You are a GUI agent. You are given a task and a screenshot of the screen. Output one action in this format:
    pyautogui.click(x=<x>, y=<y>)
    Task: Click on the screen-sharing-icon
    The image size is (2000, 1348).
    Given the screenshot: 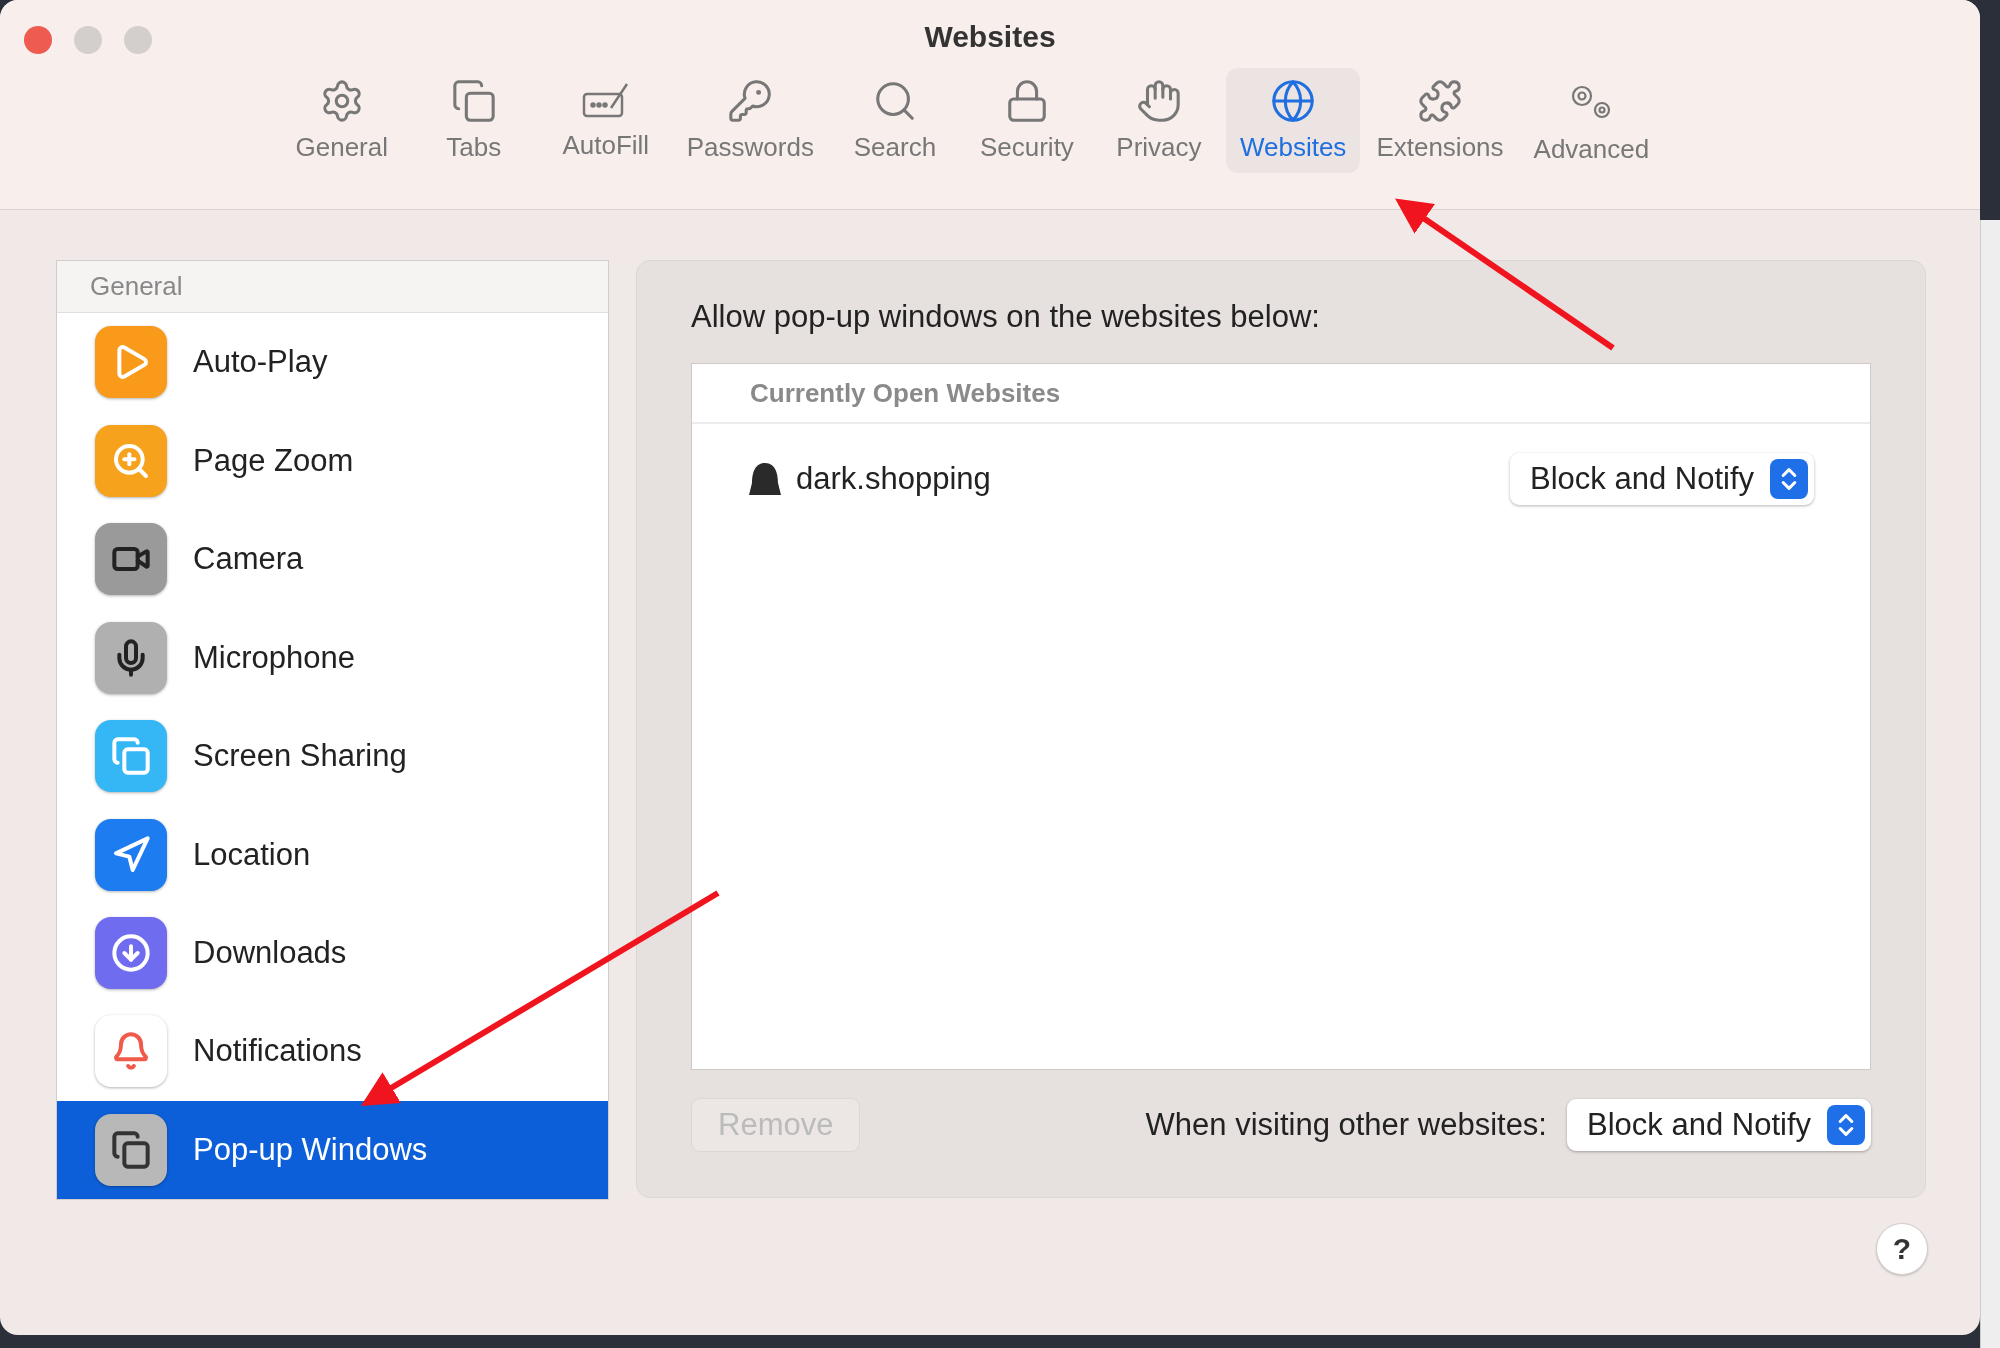 What is the action you would take?
    pyautogui.click(x=131, y=756)
    